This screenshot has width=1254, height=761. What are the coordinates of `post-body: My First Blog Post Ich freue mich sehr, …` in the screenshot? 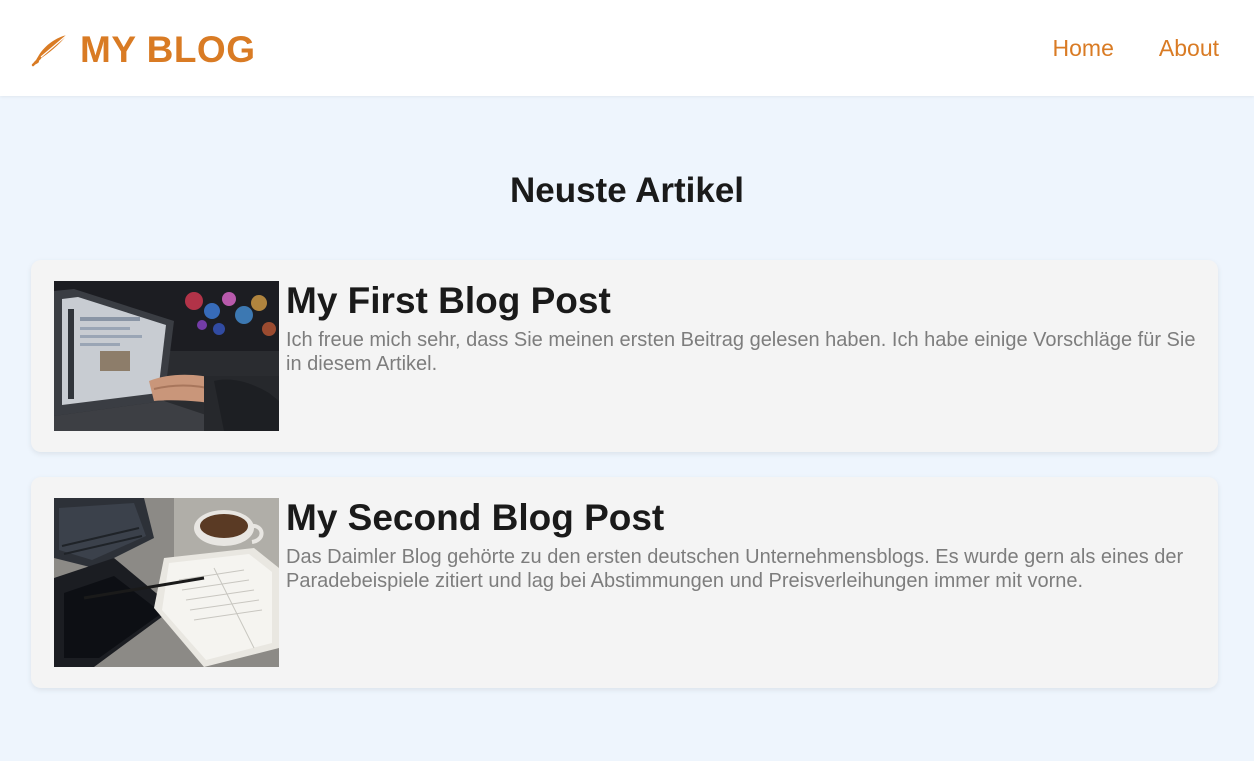 It's located at (741, 327).